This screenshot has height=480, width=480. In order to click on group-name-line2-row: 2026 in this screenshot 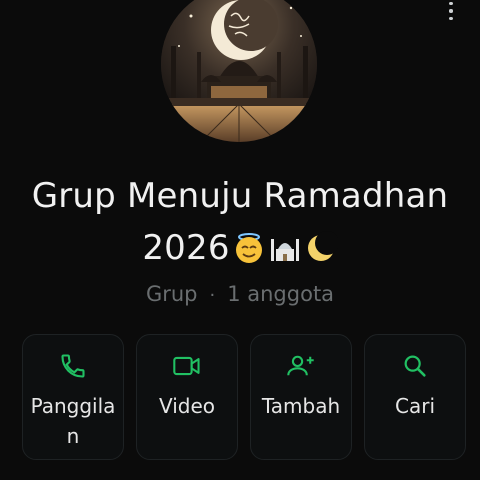, I will do `click(240, 248)`.